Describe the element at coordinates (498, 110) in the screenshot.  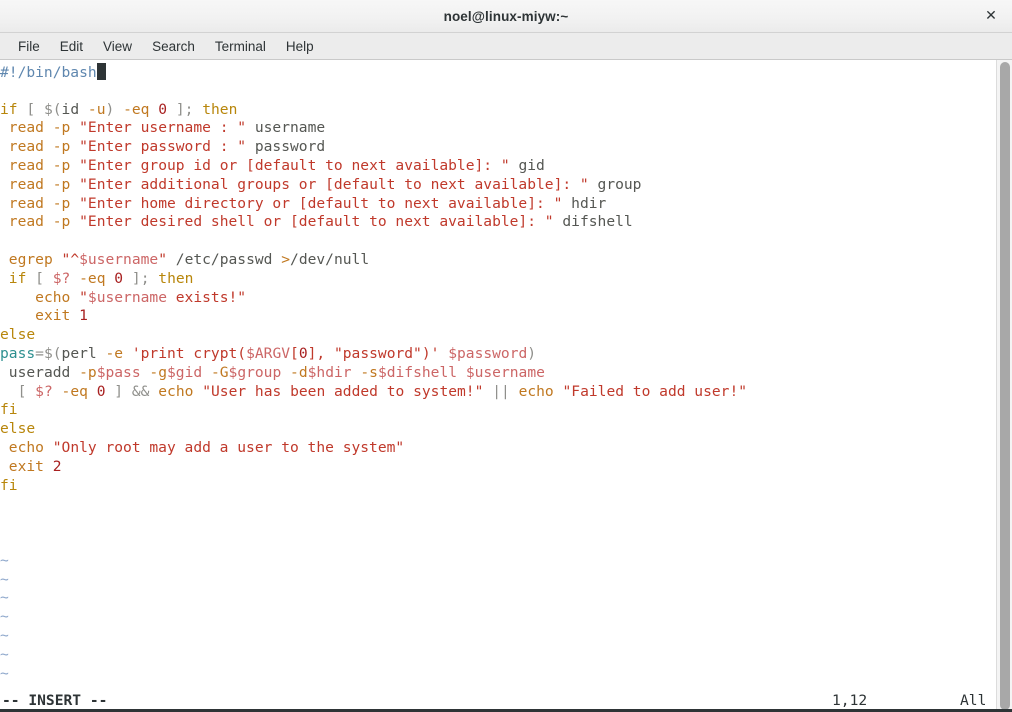
I see `code-line: if [ $(id -u) -eq 0 ]; then` at that location.